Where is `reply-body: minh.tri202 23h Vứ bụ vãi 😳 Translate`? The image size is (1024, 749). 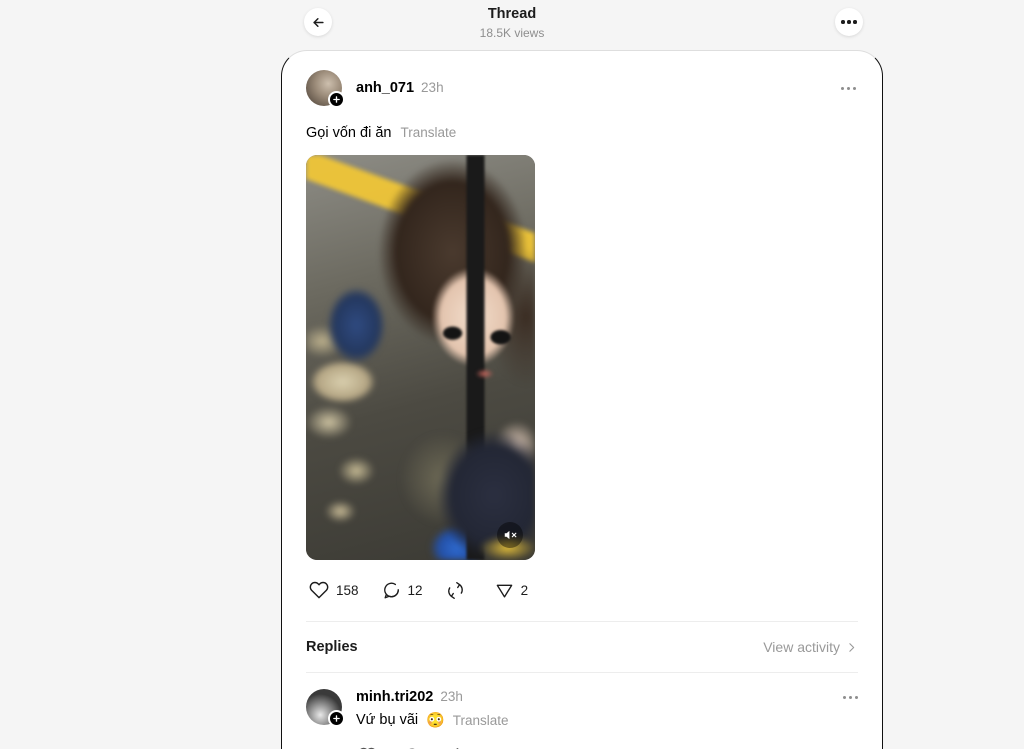 reply-body: minh.tri202 23h Vứ bụ vãi 😳 Translate is located at coordinates (607, 719).